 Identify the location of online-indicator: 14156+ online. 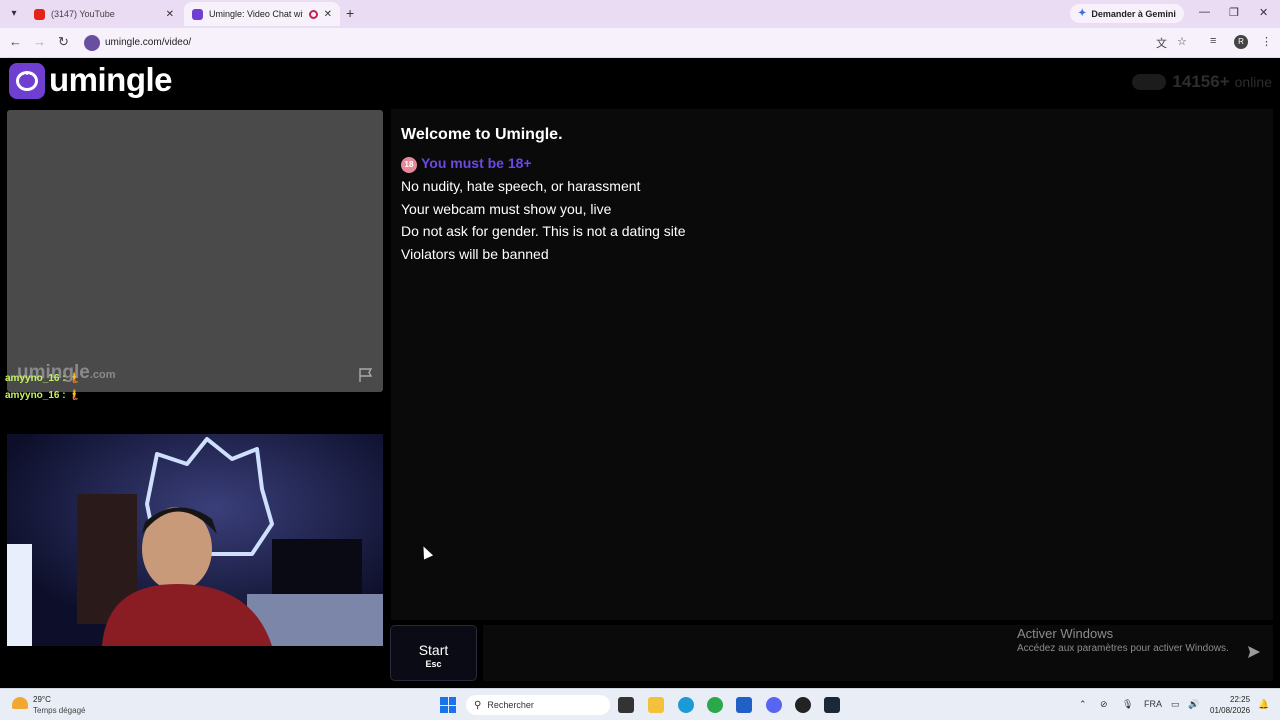
(1202, 82).